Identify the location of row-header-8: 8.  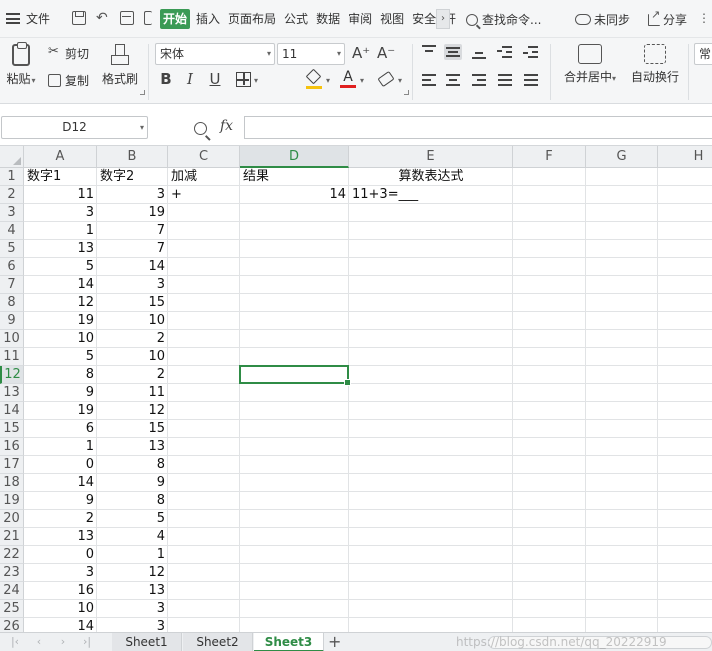
(12, 303).